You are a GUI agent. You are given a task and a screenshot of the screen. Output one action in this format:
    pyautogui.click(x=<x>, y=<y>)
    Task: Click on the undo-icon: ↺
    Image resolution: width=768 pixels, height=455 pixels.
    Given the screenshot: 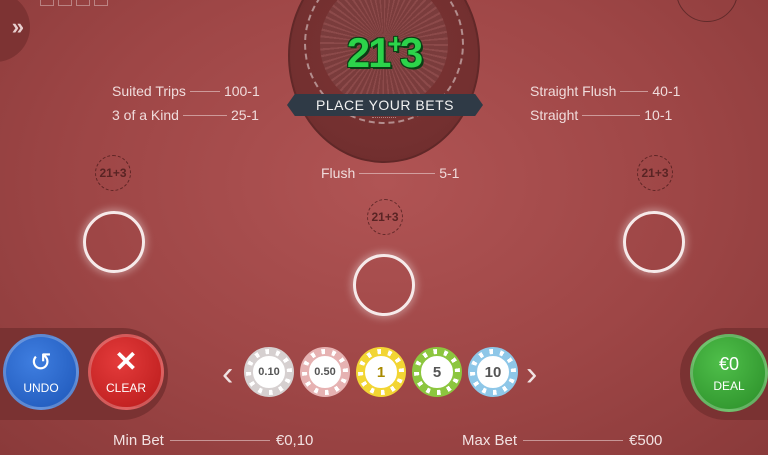 What is the action you would take?
    pyautogui.click(x=41, y=362)
    